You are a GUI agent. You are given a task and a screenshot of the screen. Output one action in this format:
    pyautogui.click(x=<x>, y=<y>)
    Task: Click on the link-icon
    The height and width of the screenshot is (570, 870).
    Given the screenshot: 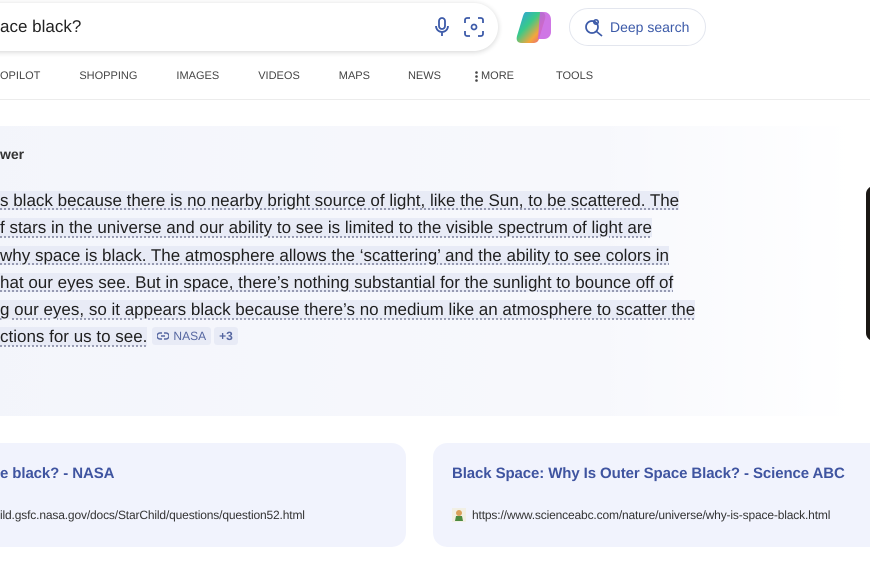 What is the action you would take?
    pyautogui.click(x=163, y=336)
    